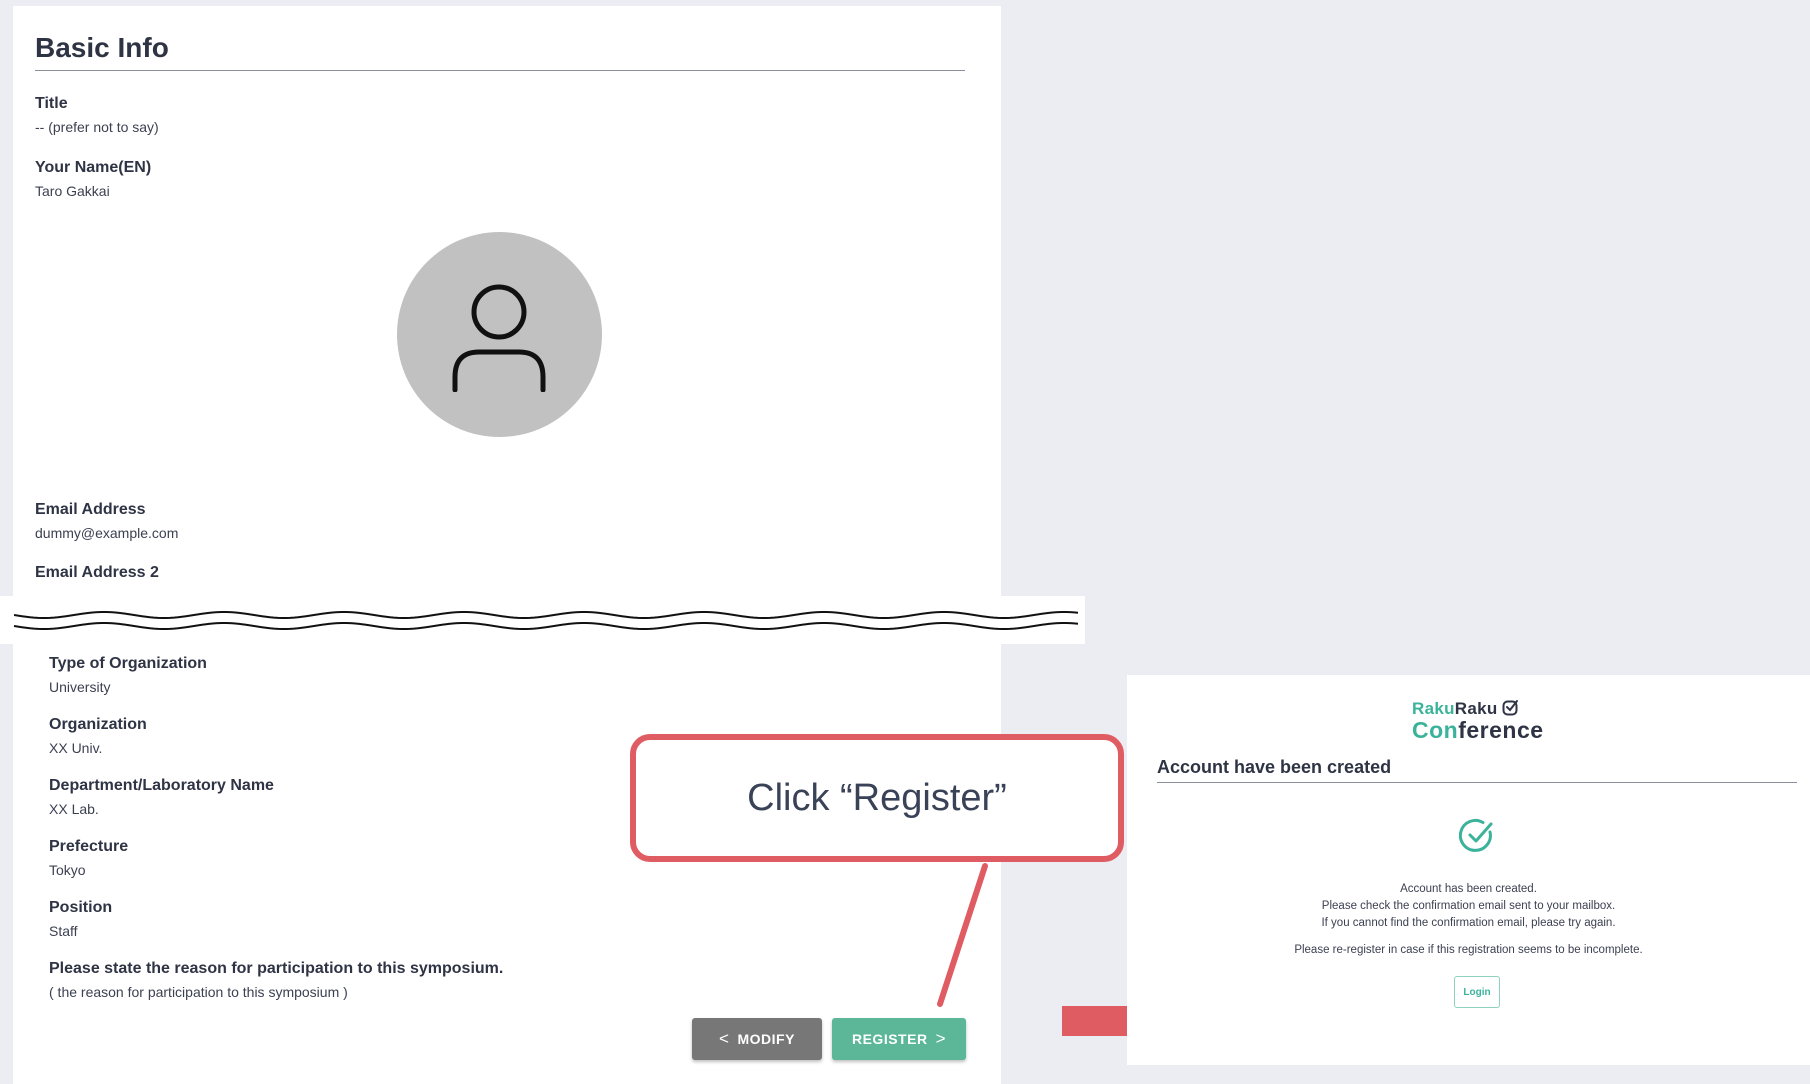 This screenshot has width=1810, height=1084. What do you see at coordinates (940, 1038) in the screenshot?
I see `chevron-right-icon: >` at bounding box center [940, 1038].